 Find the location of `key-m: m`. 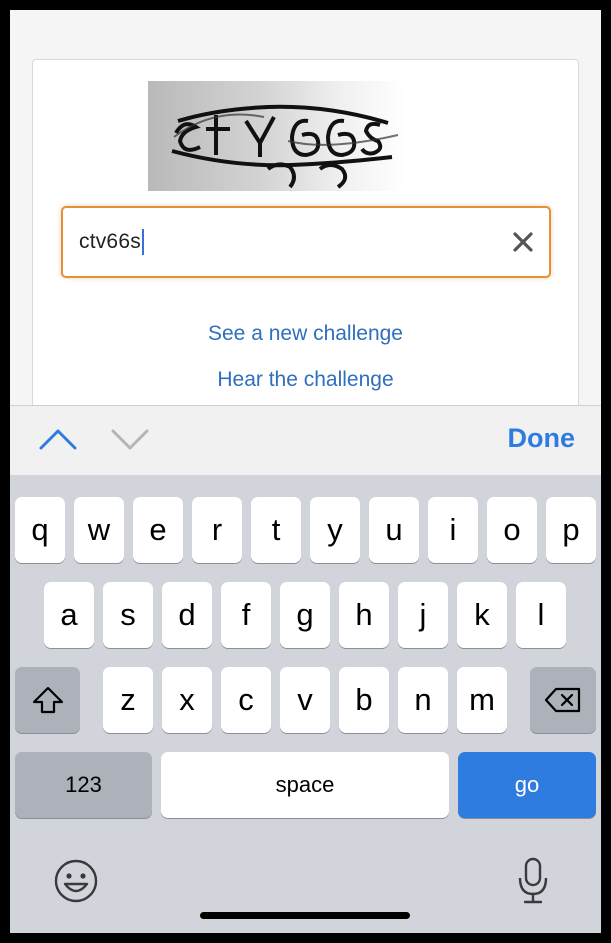

key-m: m is located at coordinates (482, 700).